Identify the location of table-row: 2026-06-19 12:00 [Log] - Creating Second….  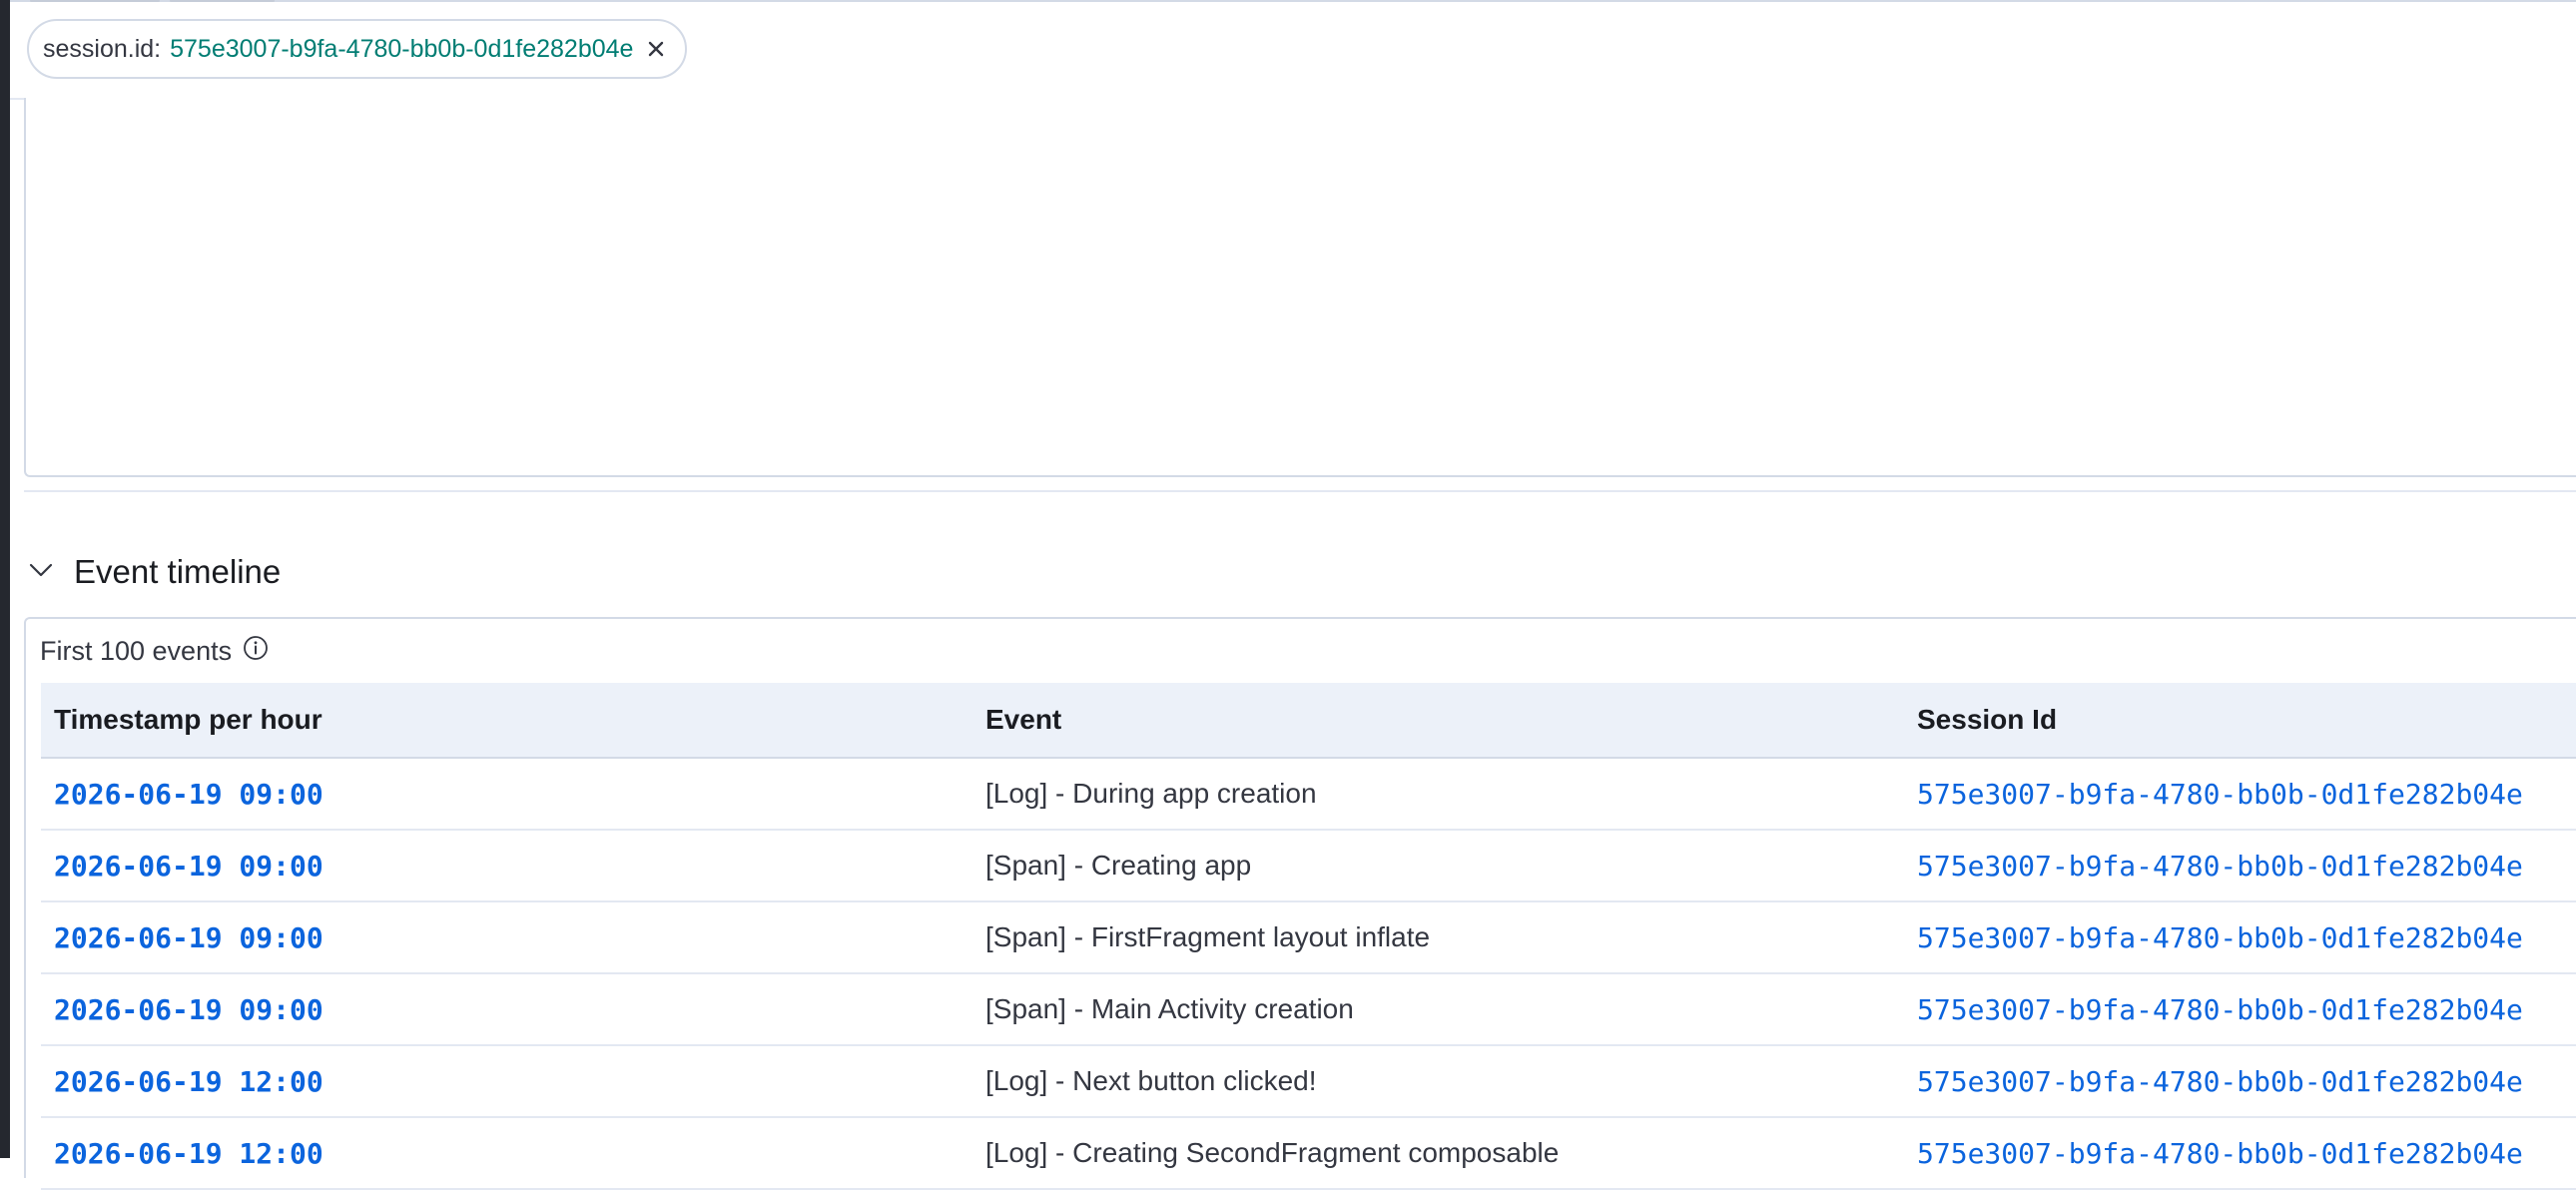
(1308, 1154).